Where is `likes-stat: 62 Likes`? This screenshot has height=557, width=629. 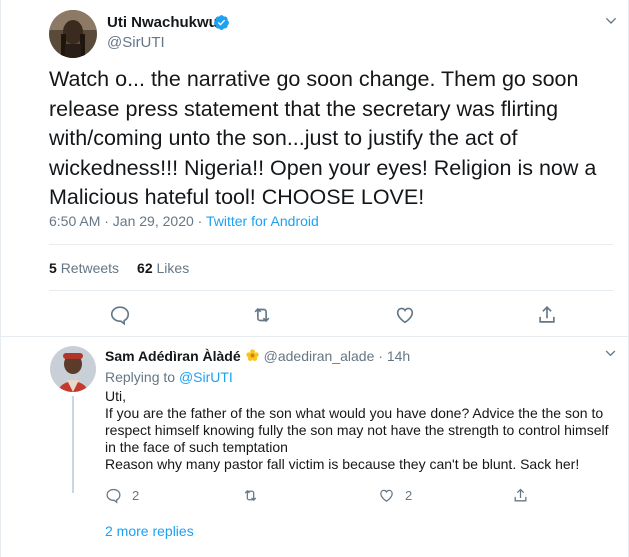 likes-stat: 62 Likes is located at coordinates (163, 268).